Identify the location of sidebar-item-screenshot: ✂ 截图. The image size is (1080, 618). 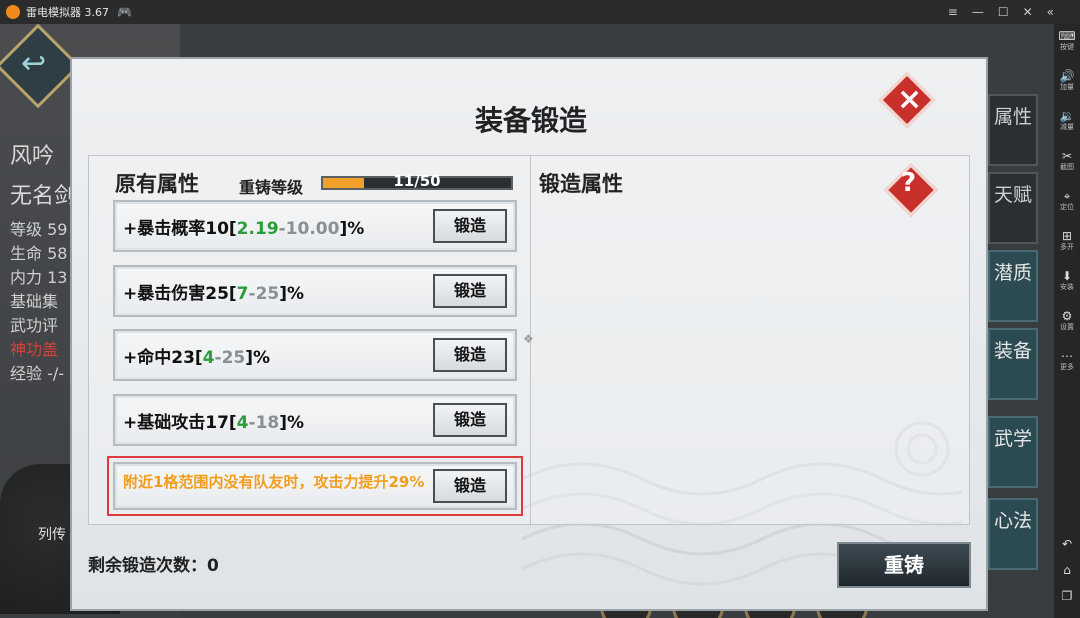
(1067, 160).